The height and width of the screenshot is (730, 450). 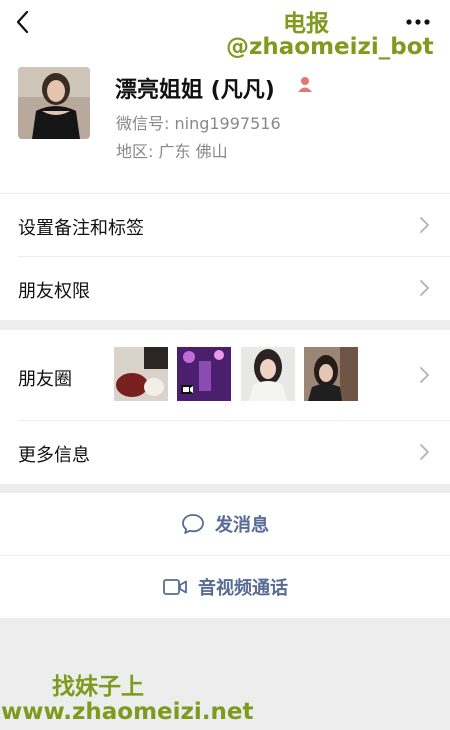 I want to click on watermark-text: @zhaomeizi_bot, so click(x=330, y=47).